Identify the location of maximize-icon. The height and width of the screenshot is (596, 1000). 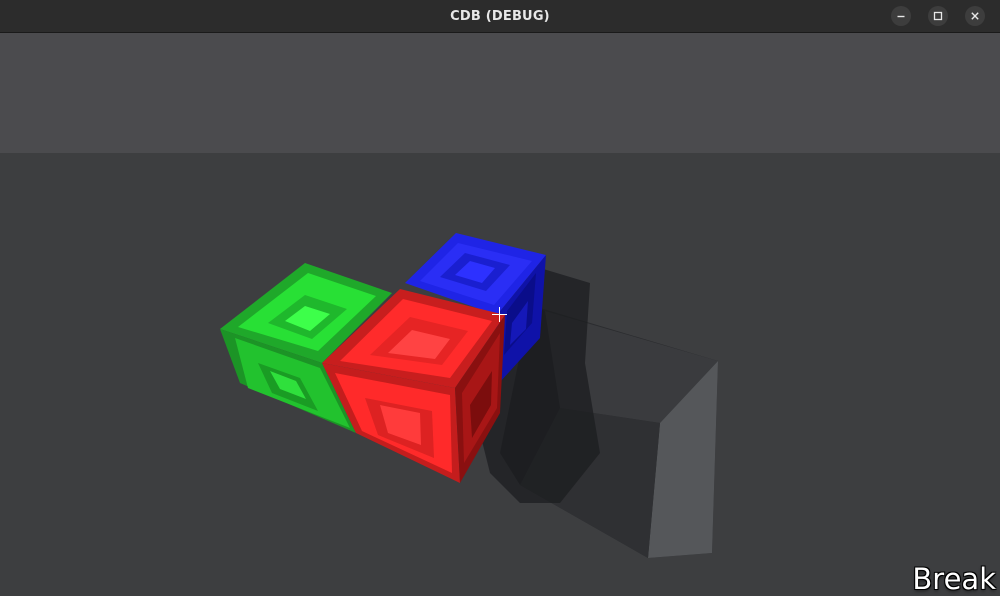
(938, 16).